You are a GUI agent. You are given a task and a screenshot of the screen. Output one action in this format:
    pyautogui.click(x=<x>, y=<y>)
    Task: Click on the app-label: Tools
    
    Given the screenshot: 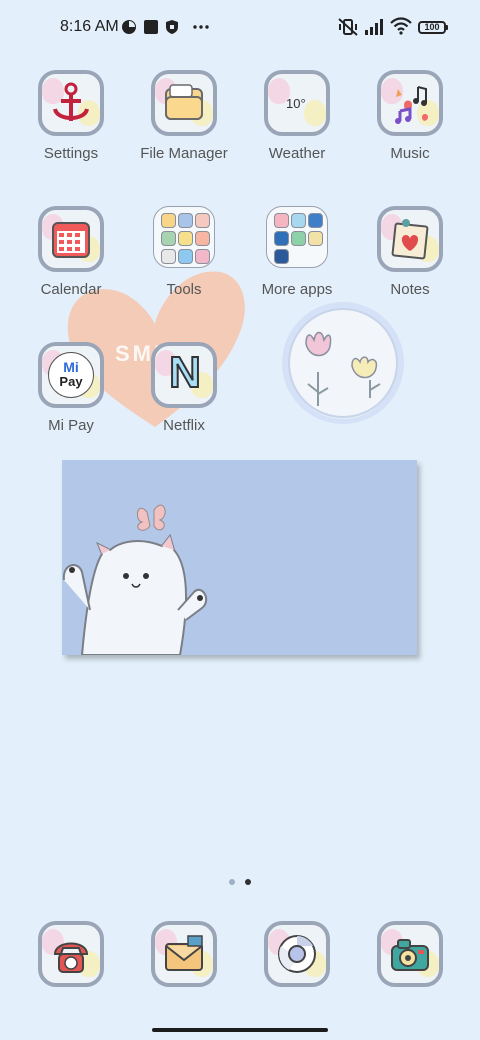 What is the action you would take?
    pyautogui.click(x=184, y=289)
    